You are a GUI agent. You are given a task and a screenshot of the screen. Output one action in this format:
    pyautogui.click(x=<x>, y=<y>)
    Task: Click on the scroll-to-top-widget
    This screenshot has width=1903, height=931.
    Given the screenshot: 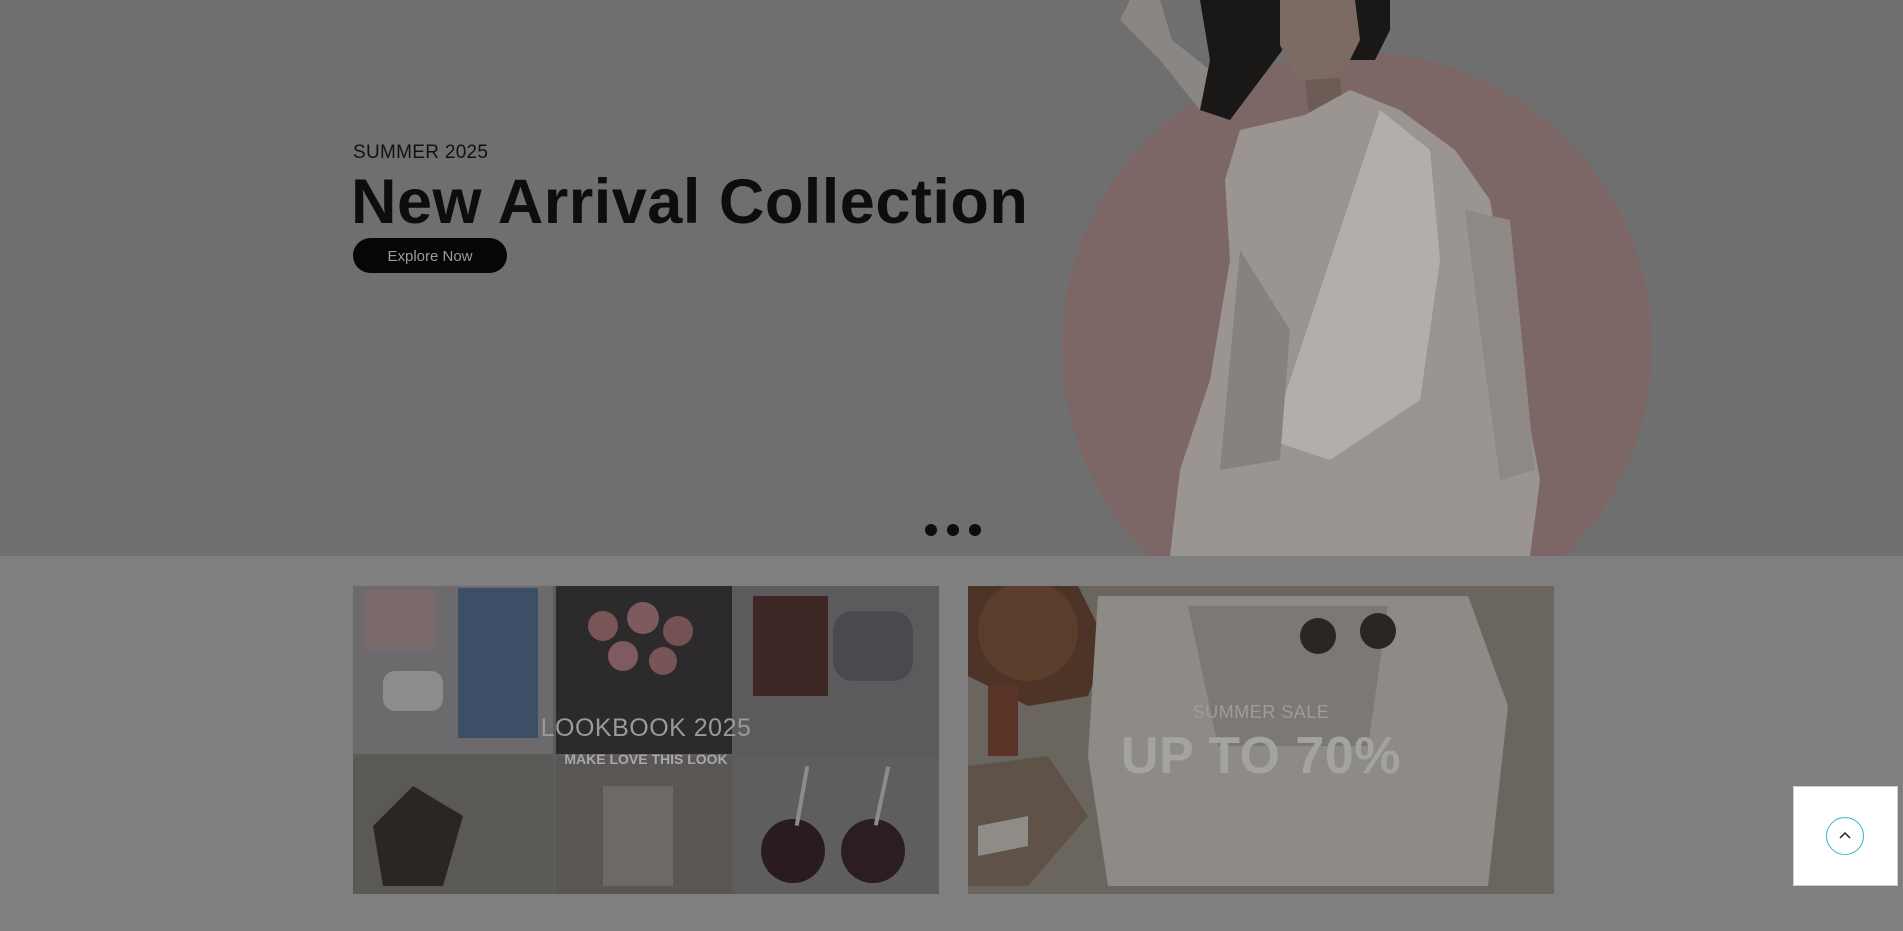 What is the action you would take?
    pyautogui.click(x=1845, y=836)
    